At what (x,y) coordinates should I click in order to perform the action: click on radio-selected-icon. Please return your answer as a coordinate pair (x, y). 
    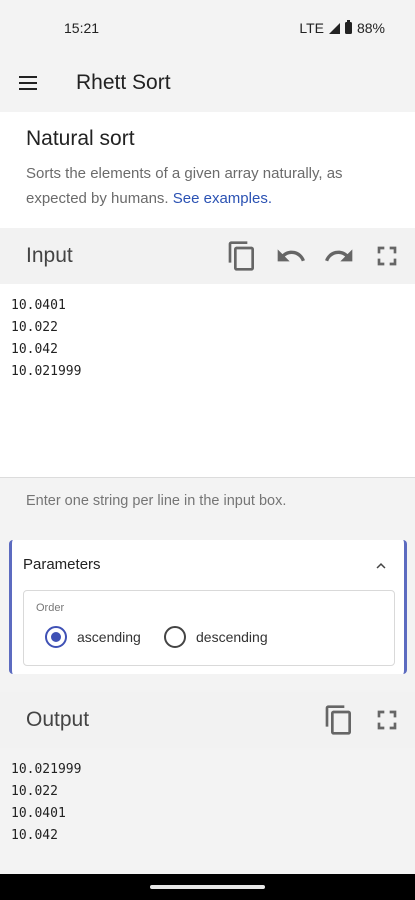
    Looking at the image, I should click on (56, 637).